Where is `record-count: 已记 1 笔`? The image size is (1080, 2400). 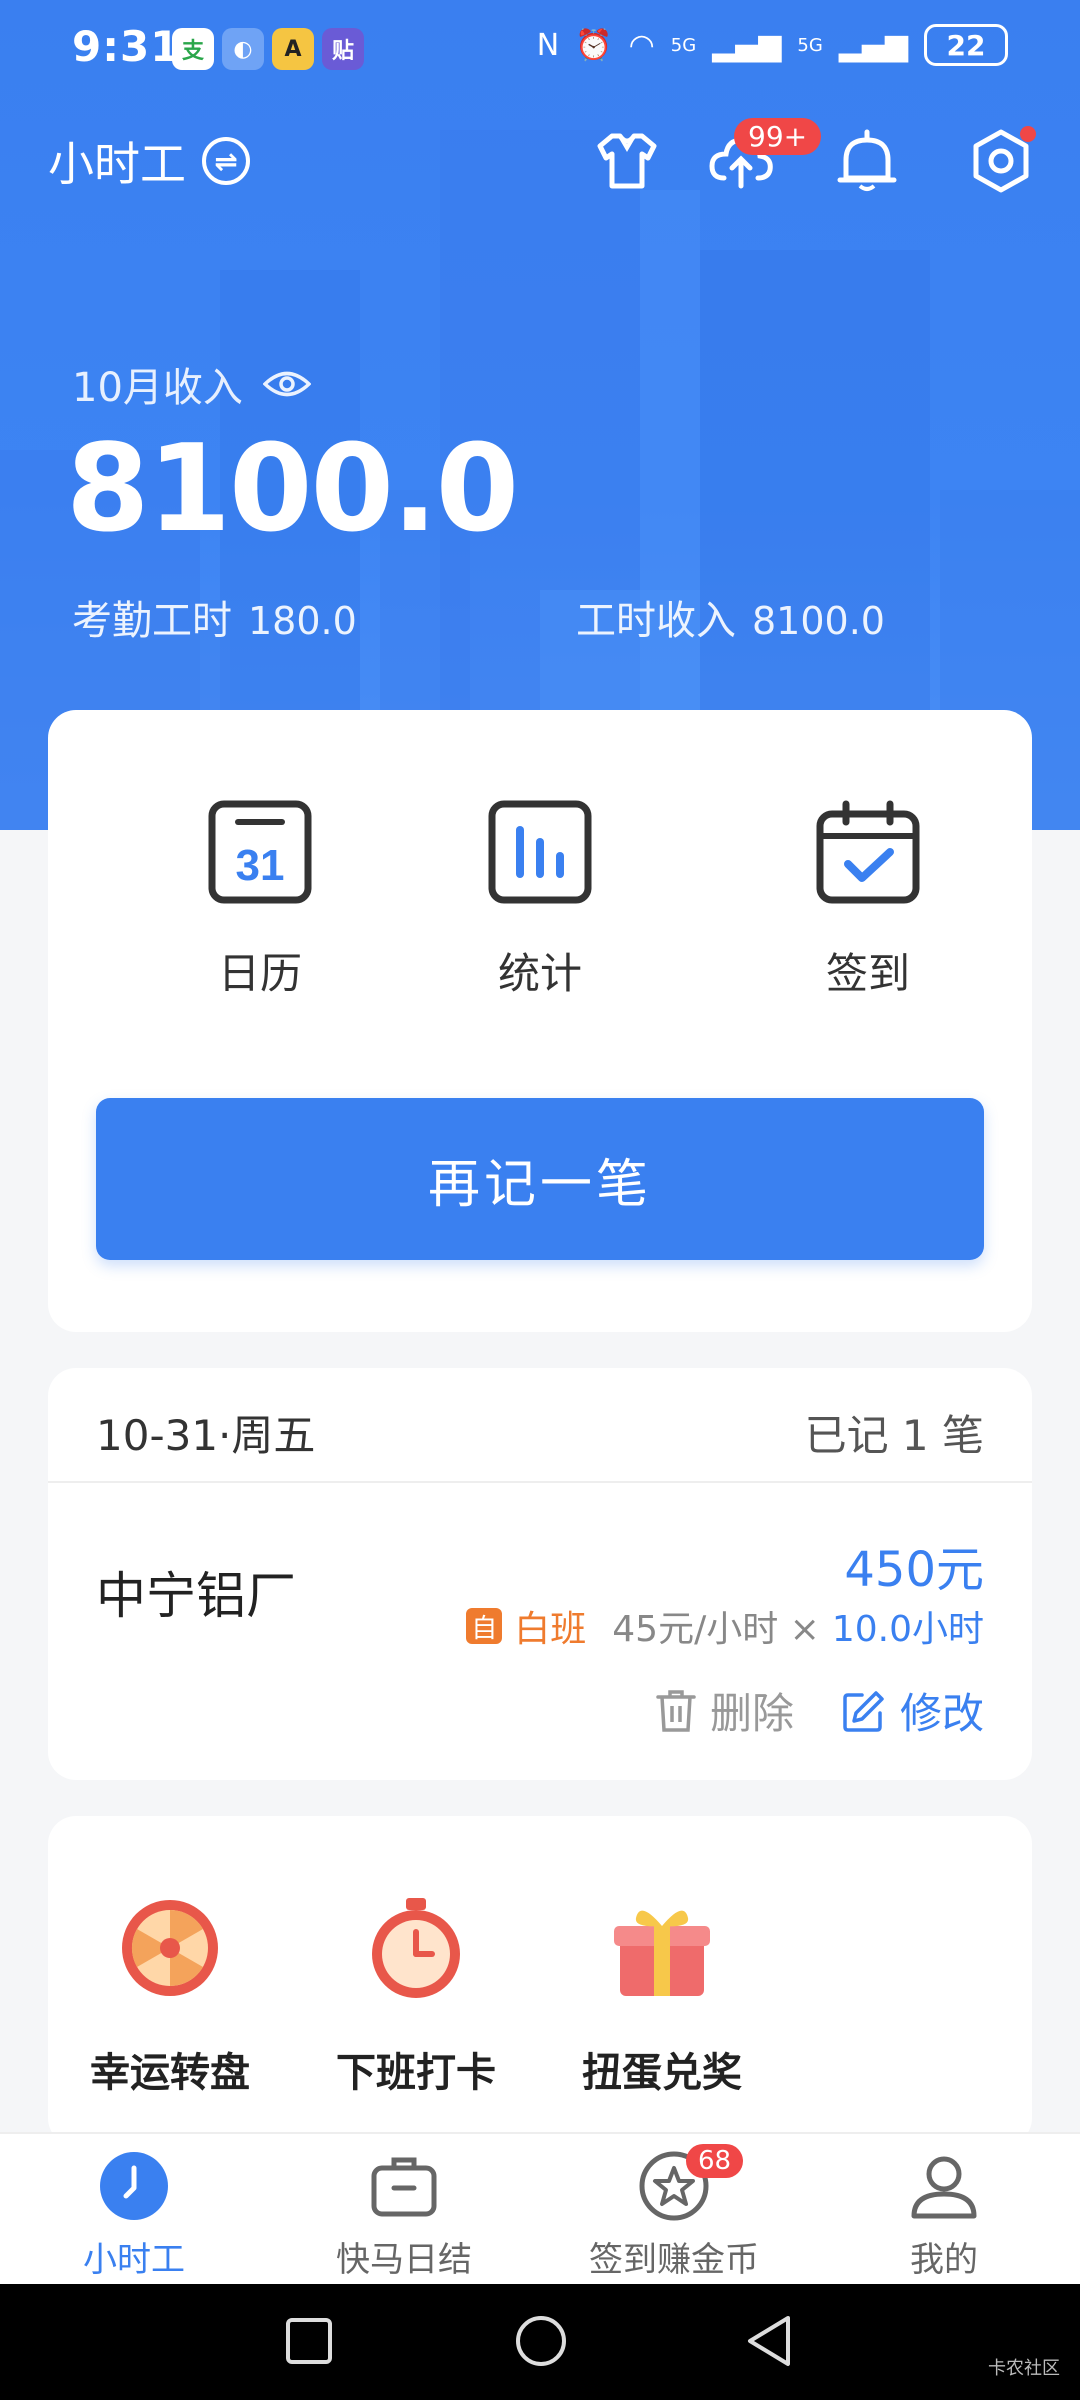 record-count: 已记 1 笔 is located at coordinates (894, 1435).